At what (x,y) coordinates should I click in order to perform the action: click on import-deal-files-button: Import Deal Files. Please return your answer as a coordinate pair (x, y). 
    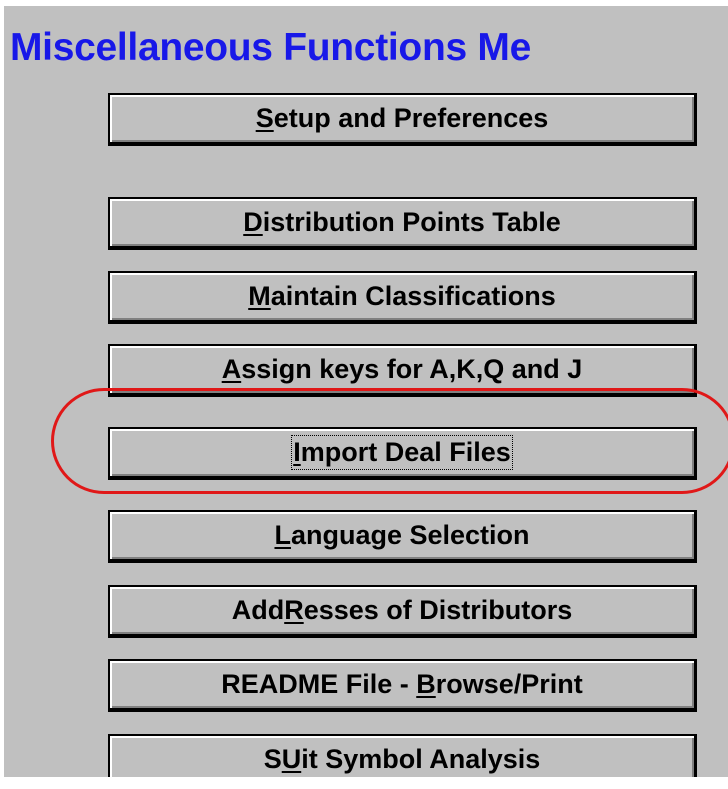
    Looking at the image, I should click on (402, 453).